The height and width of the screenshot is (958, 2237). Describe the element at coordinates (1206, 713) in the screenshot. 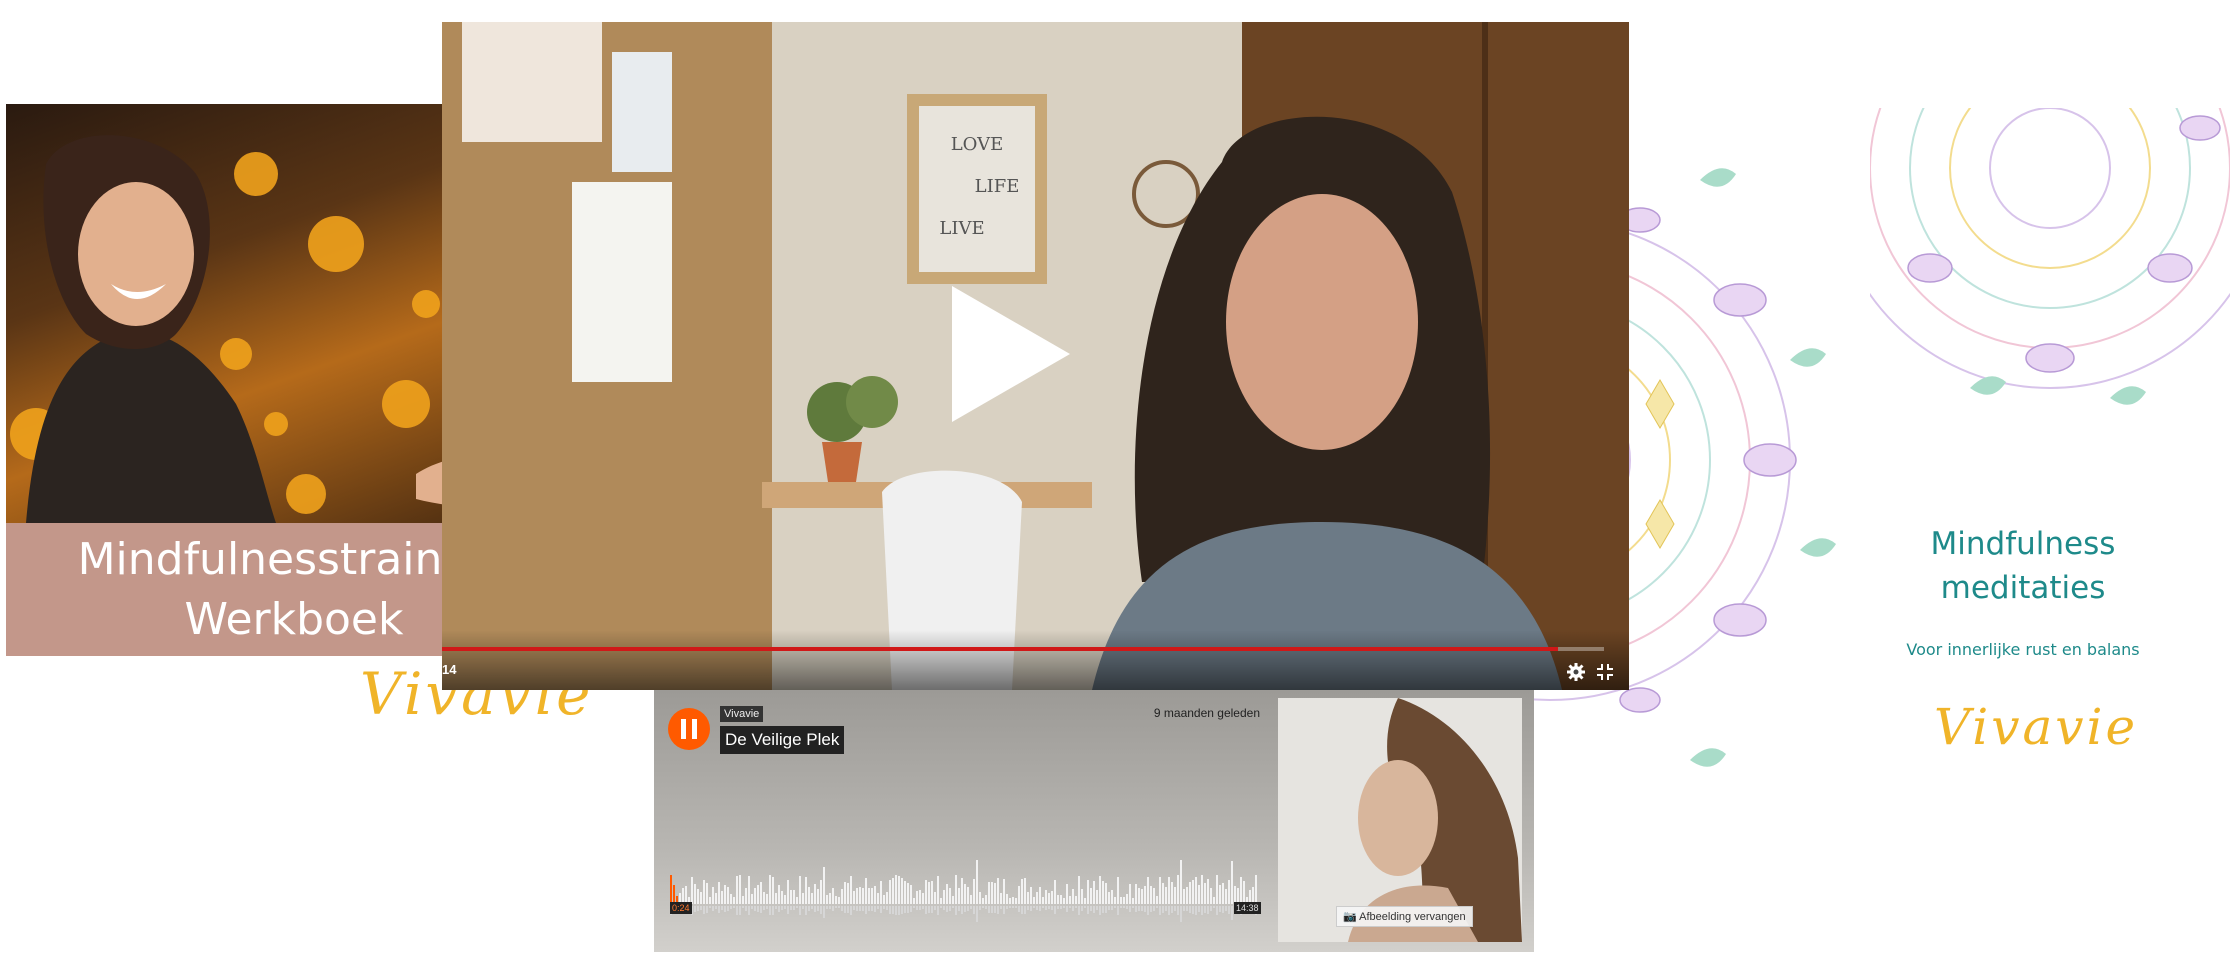

I see `audio-date: 9 maanden geleden` at that location.